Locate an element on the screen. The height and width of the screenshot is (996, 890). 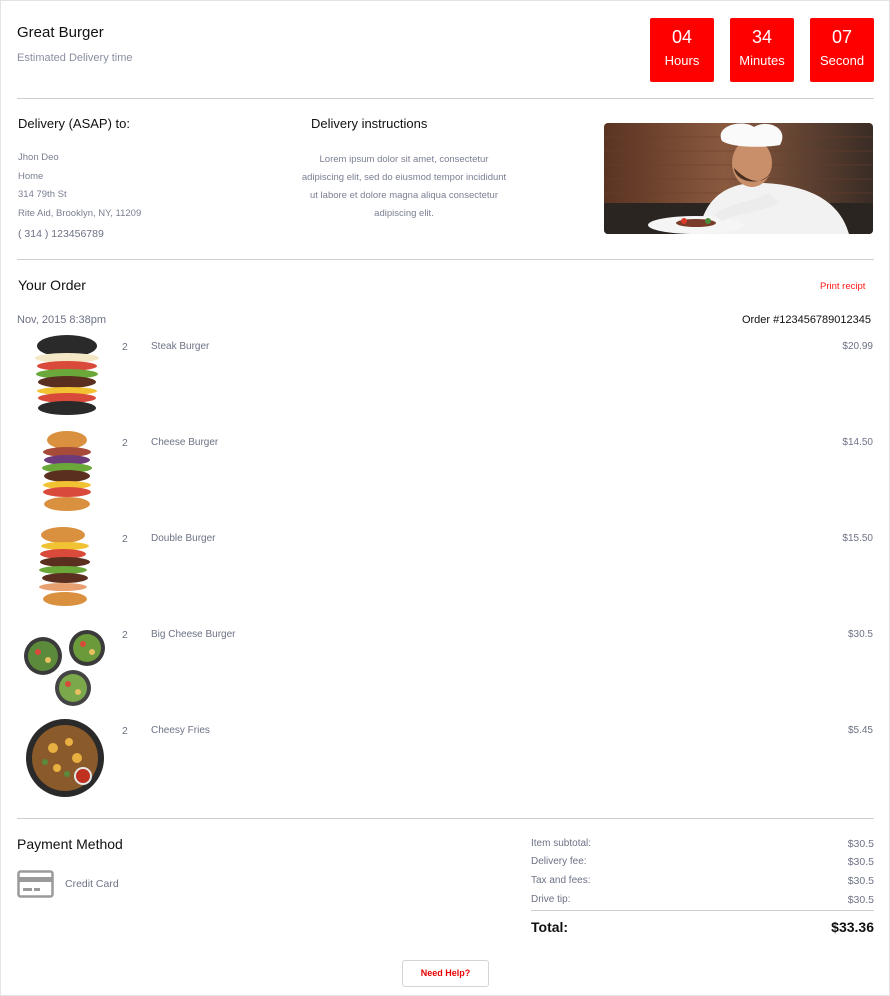
address-street: 314 79th St is located at coordinates (42, 194).